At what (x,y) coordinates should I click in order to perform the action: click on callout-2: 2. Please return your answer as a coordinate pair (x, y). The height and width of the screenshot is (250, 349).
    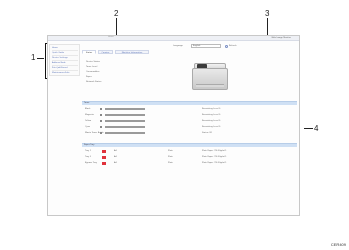
    Looking at the image, I should click on (116, 13).